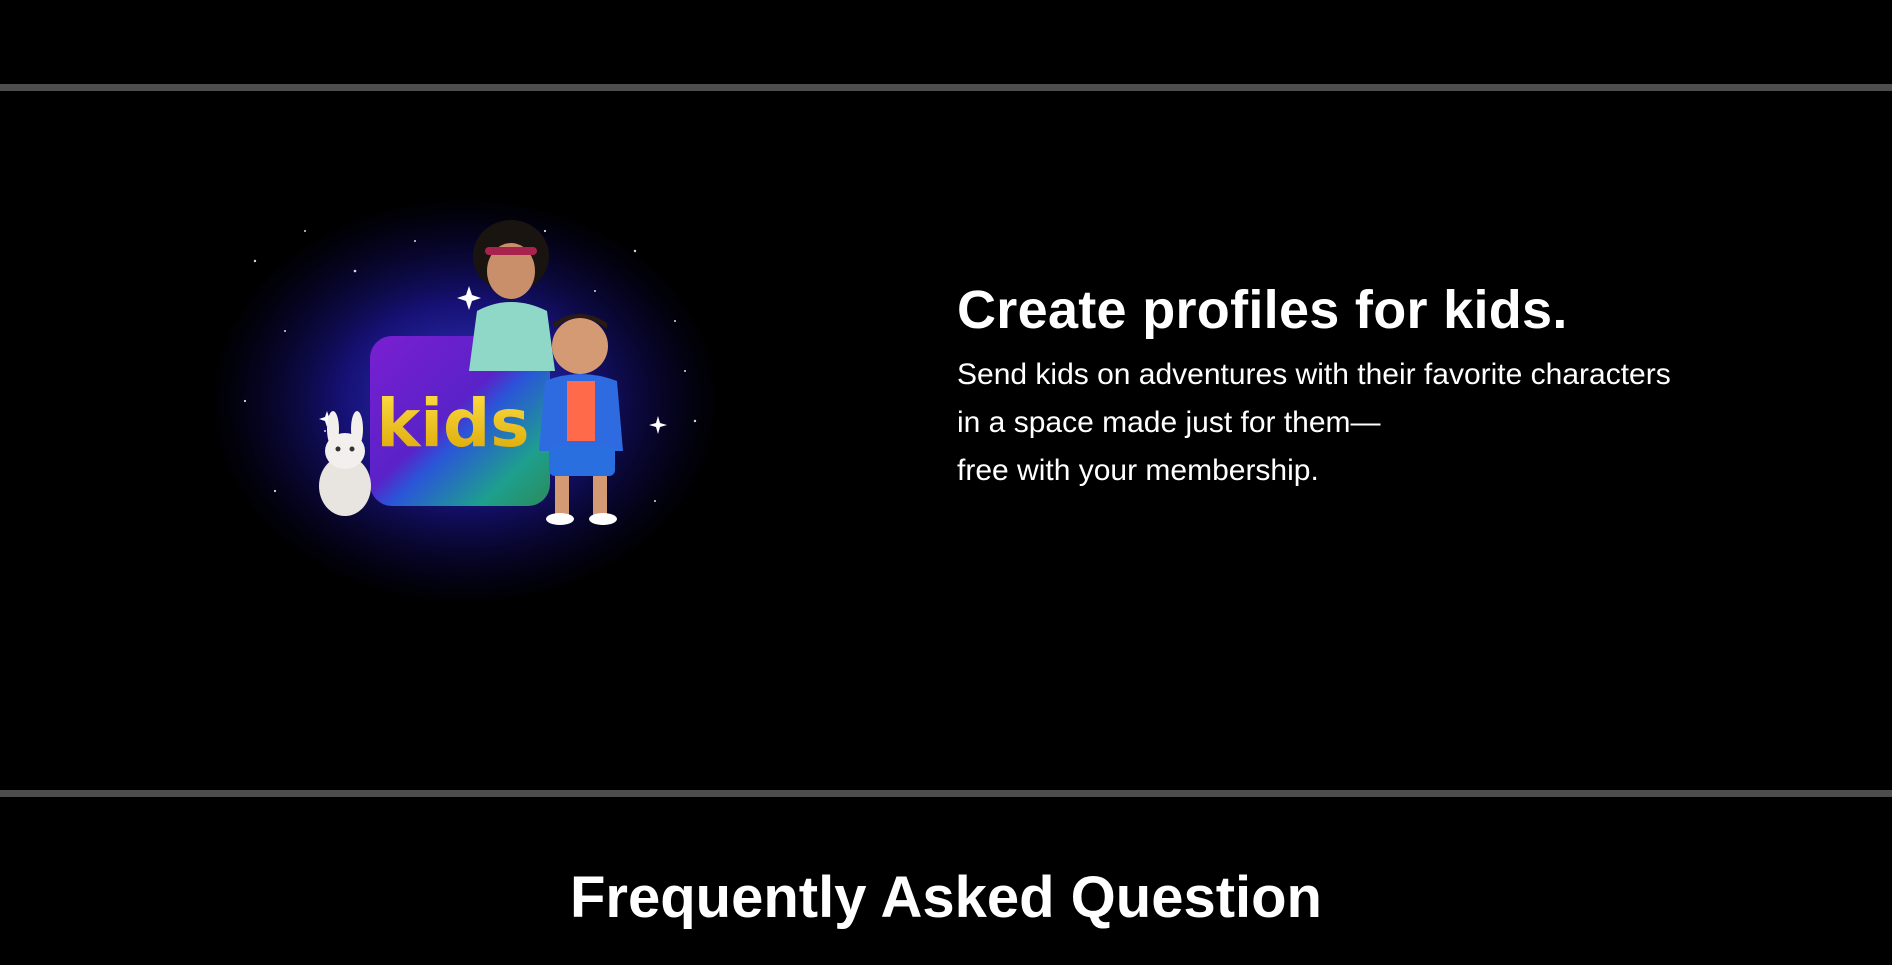 This screenshot has height=965, width=1892. What do you see at coordinates (452, 423) in the screenshot?
I see `kids-badge-text: kids` at bounding box center [452, 423].